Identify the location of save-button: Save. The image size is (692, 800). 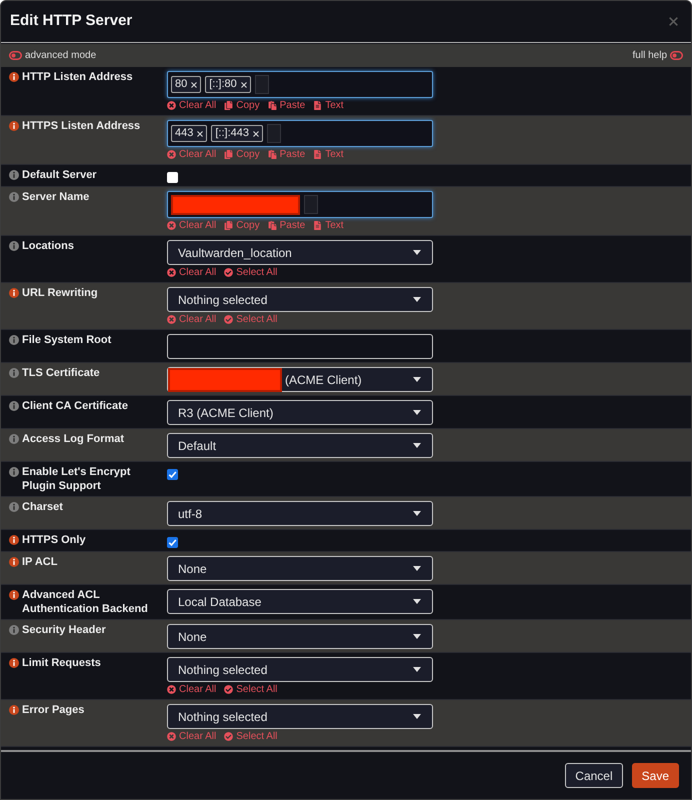
(655, 775).